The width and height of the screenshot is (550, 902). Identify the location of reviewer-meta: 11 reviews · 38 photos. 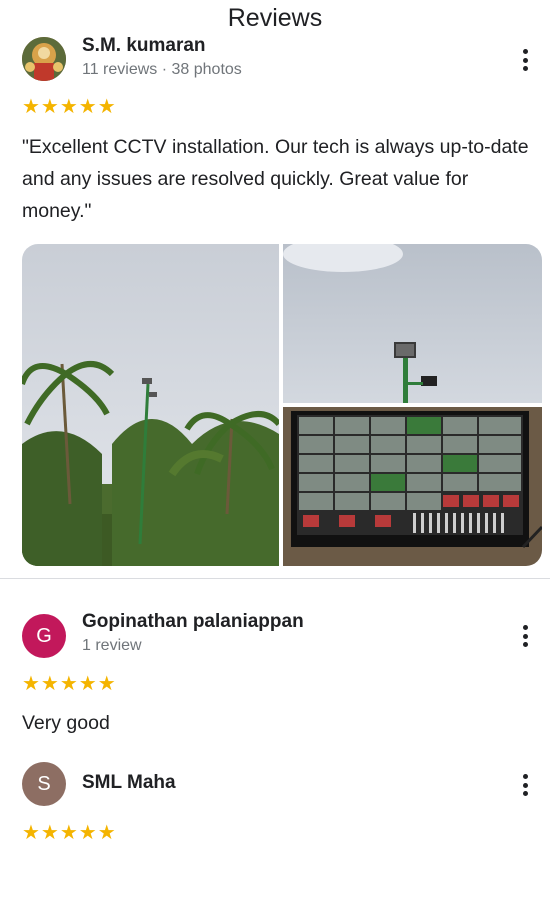
(162, 69).